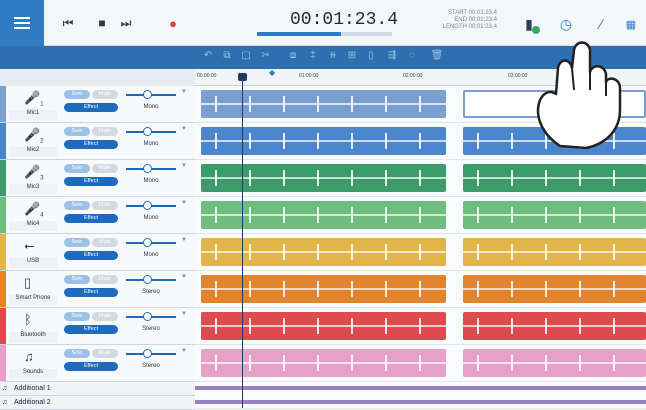  I want to click on track-row: ▯ Smart Phone Solo Mute Effect Stereo ▼, so click(97, 289).